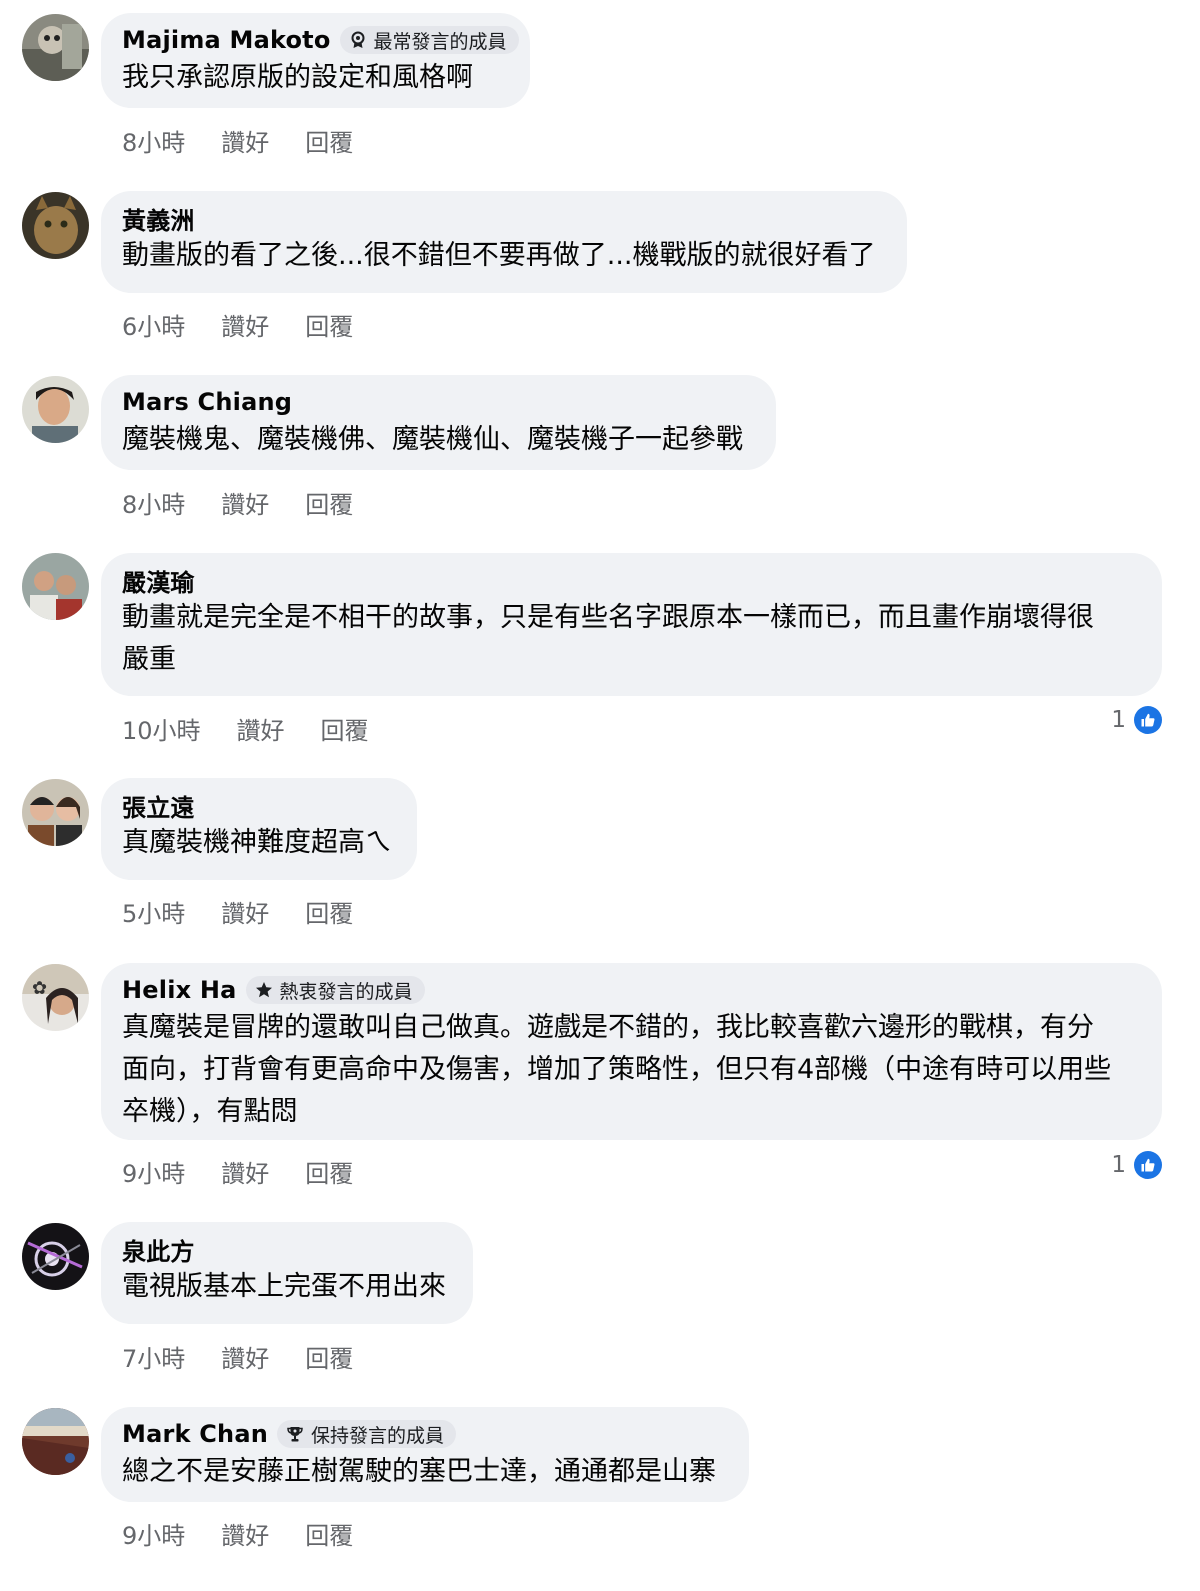 The image size is (1200, 1591). What do you see at coordinates (346, 991) in the screenshot?
I see `badge-label: 熱衷發言的成員` at bounding box center [346, 991].